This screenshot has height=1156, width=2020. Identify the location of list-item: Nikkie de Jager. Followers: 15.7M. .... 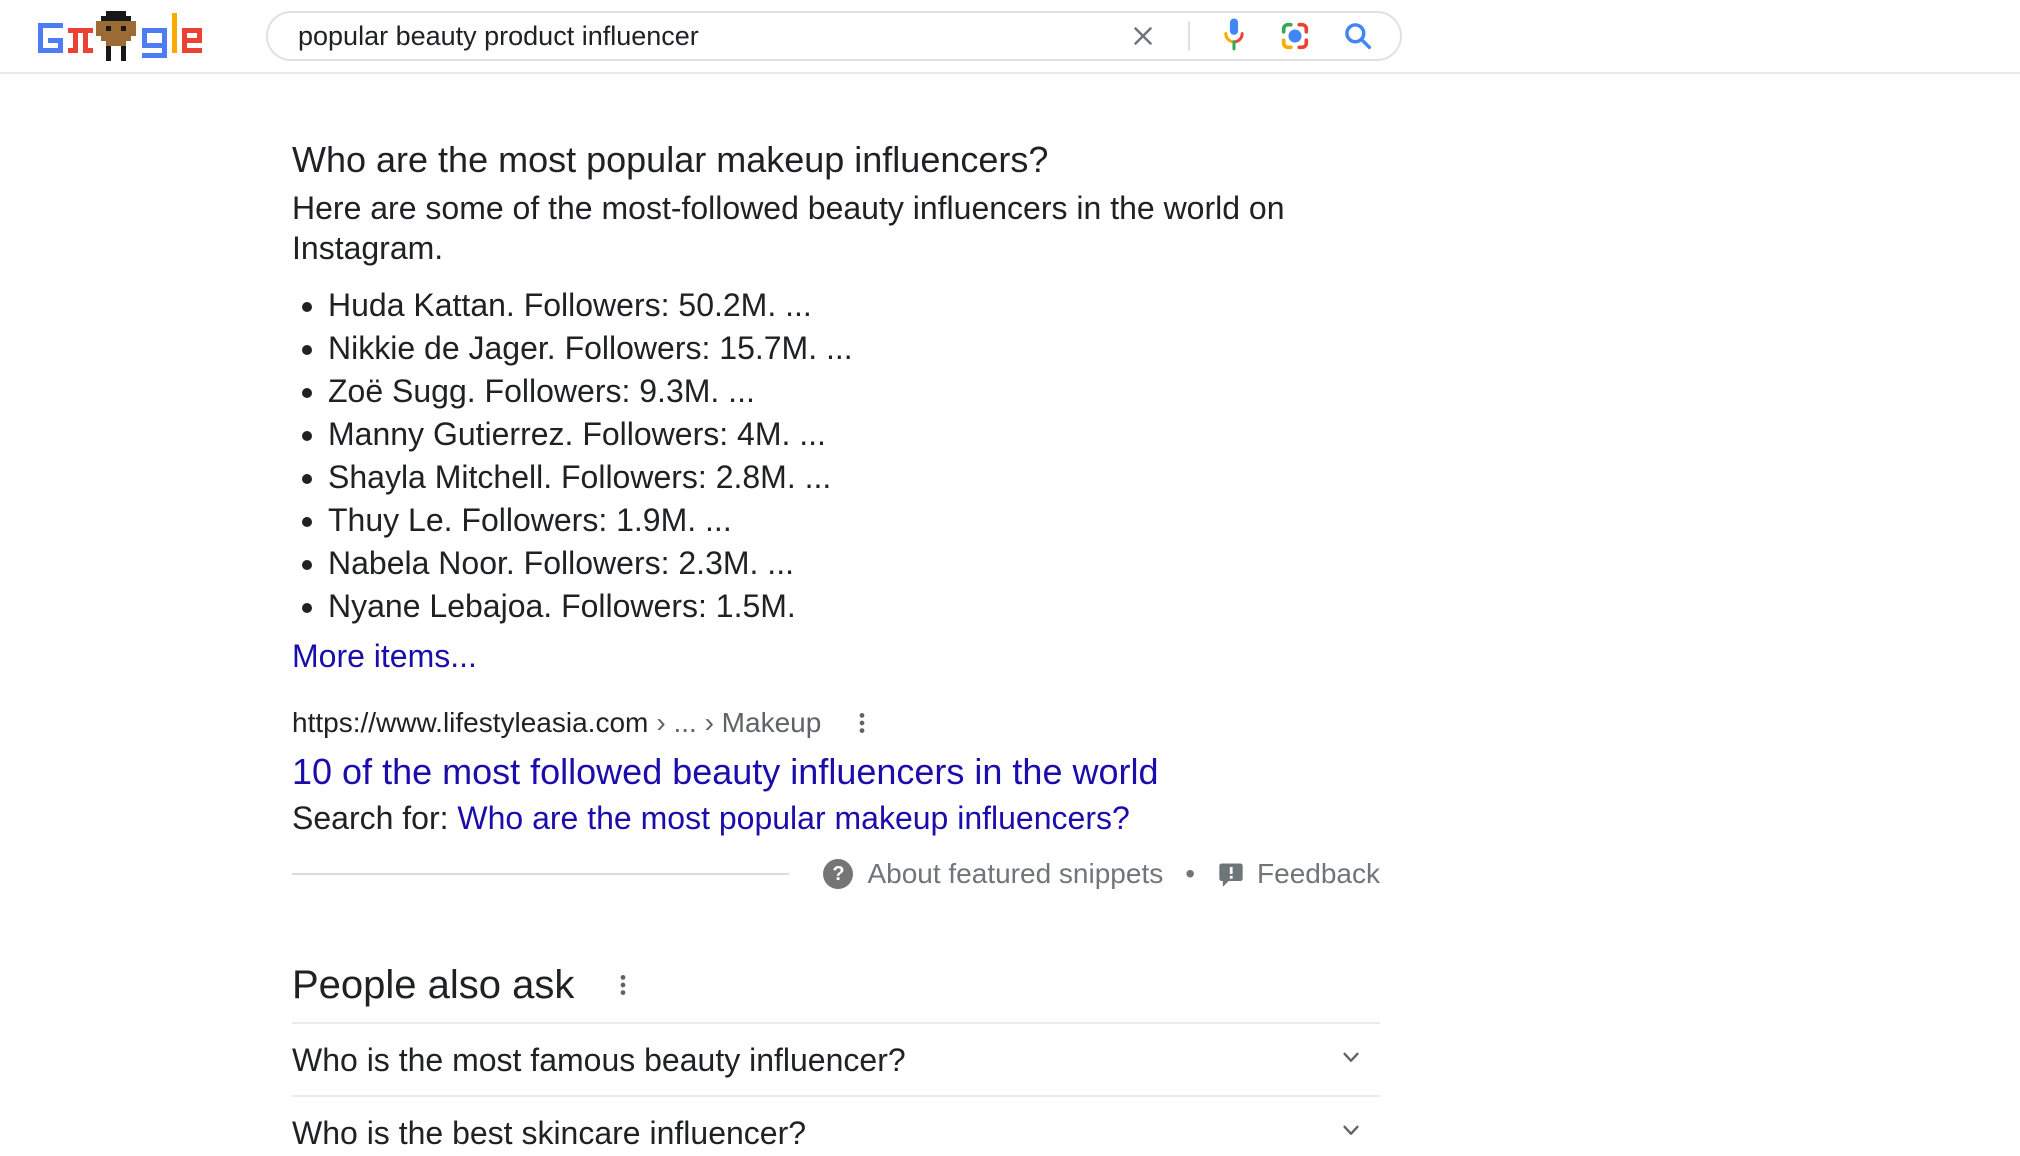
(854, 348).